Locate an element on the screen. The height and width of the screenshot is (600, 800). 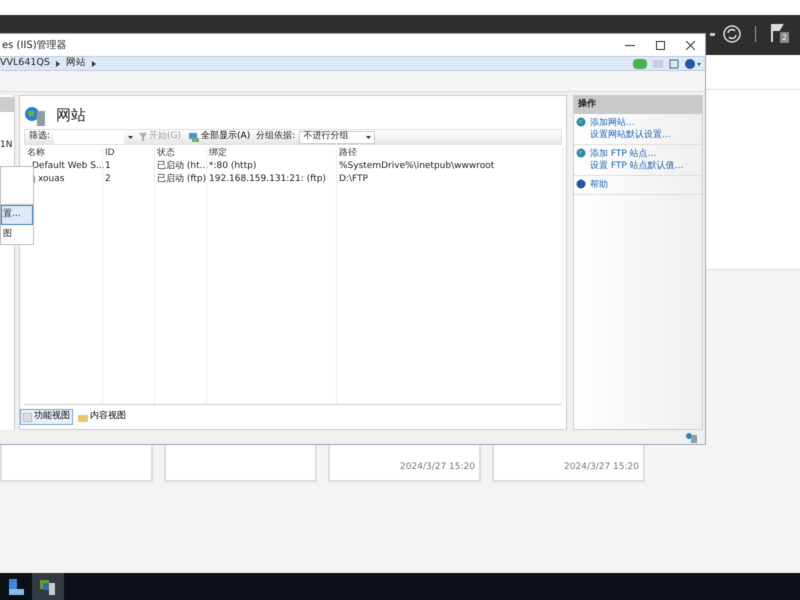
status-server-icon is located at coordinates (692, 438).